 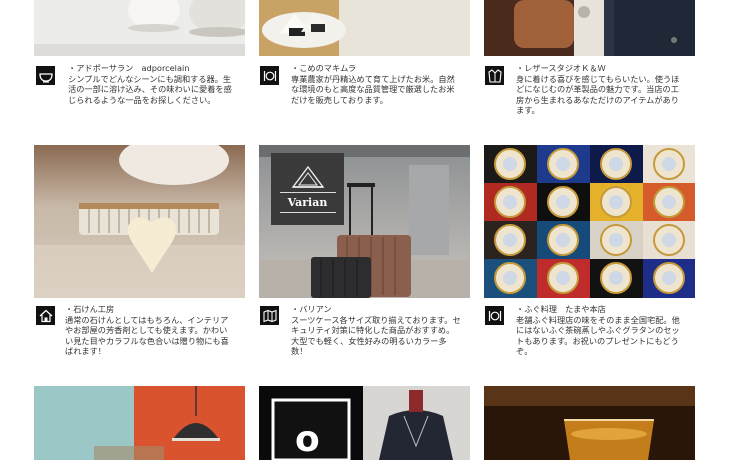 What do you see at coordinates (324, 68) in the screenshot?
I see `shop-title: ・こめのマキムラ` at bounding box center [324, 68].